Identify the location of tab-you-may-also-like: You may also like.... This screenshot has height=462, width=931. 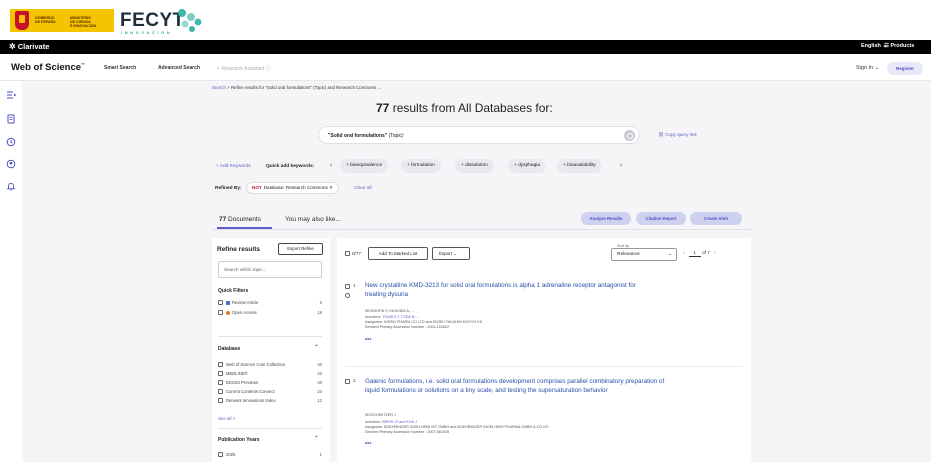
(313, 219).